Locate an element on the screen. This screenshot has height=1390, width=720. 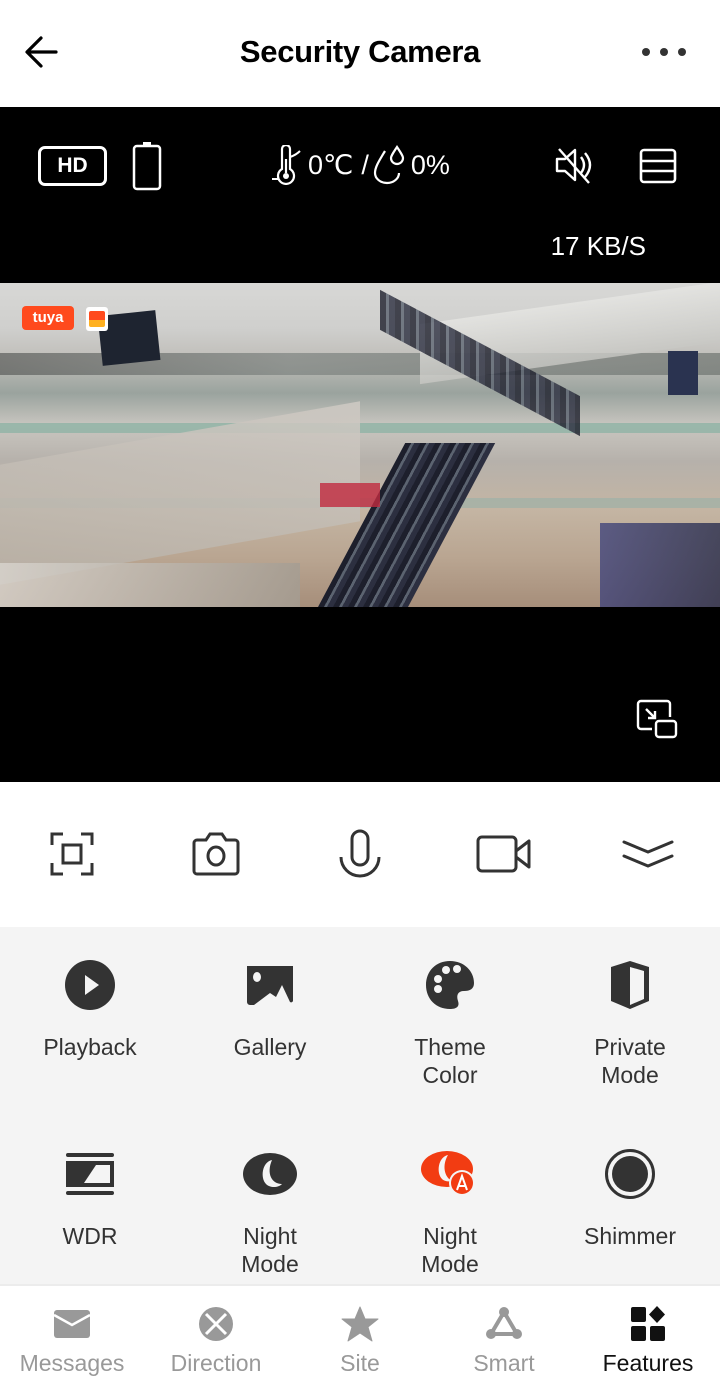
nav-site: Site is located at coordinates (360, 1340).